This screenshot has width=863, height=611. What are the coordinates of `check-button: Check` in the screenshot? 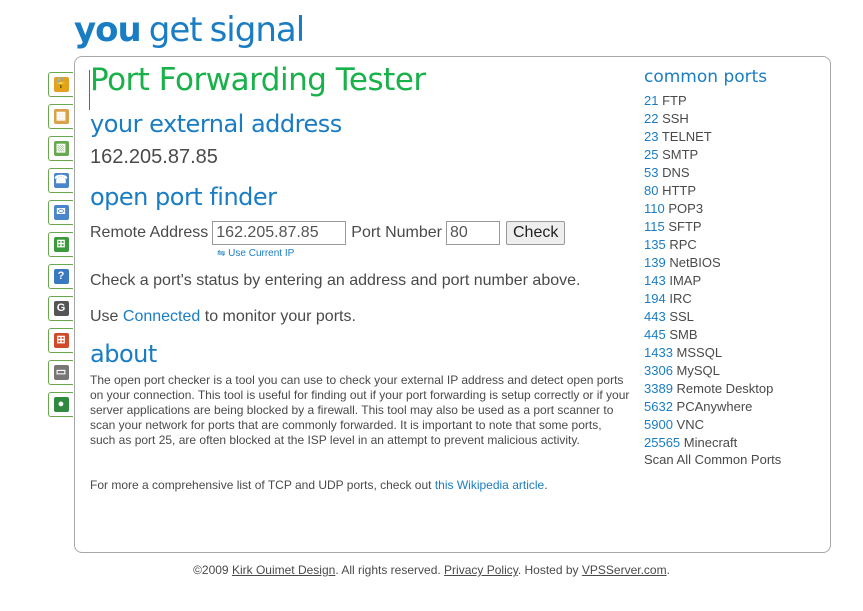 It's located at (535, 233).